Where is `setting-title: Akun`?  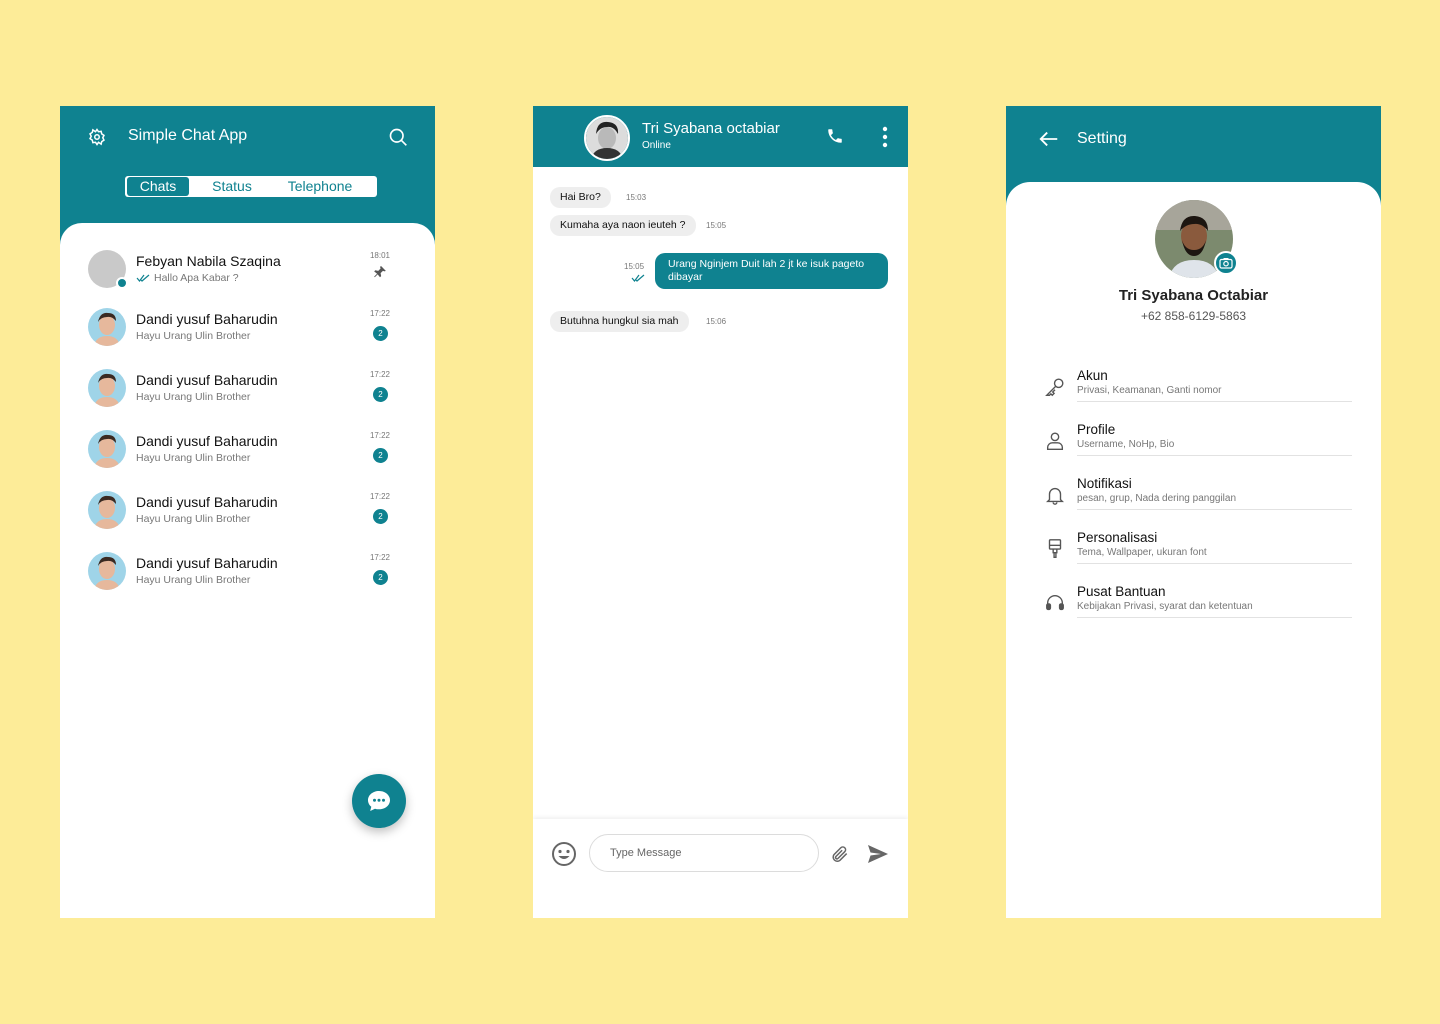
setting-title: Akun is located at coordinates (1092, 375).